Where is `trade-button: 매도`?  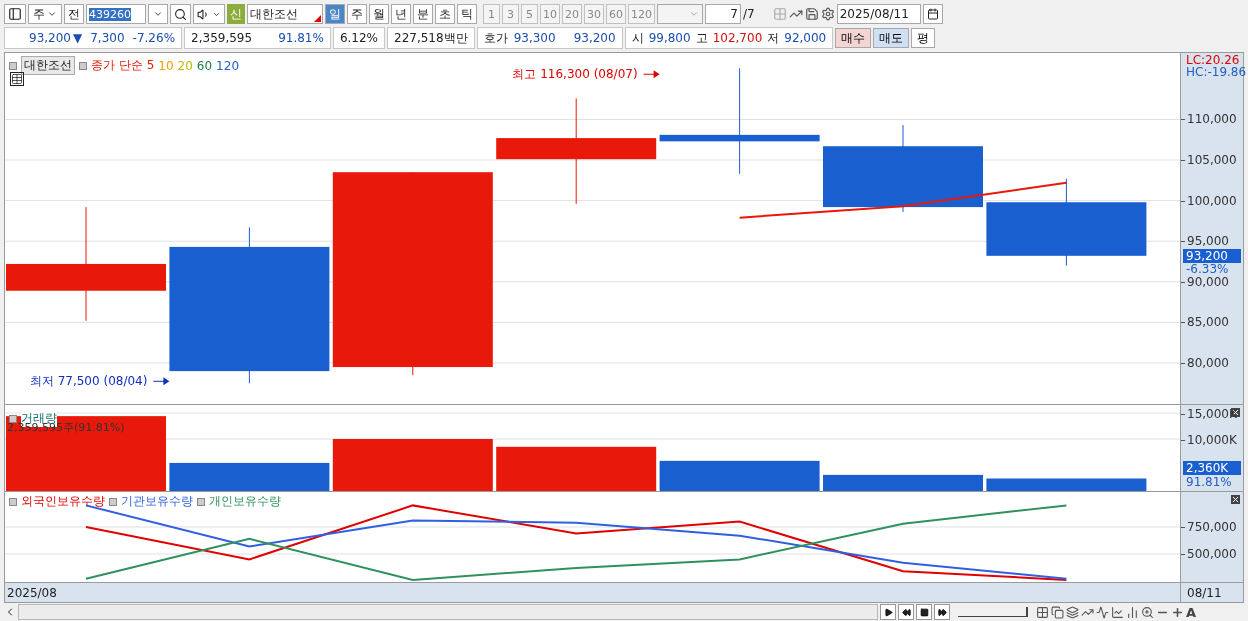
trade-button: 매도 is located at coordinates (891, 38).